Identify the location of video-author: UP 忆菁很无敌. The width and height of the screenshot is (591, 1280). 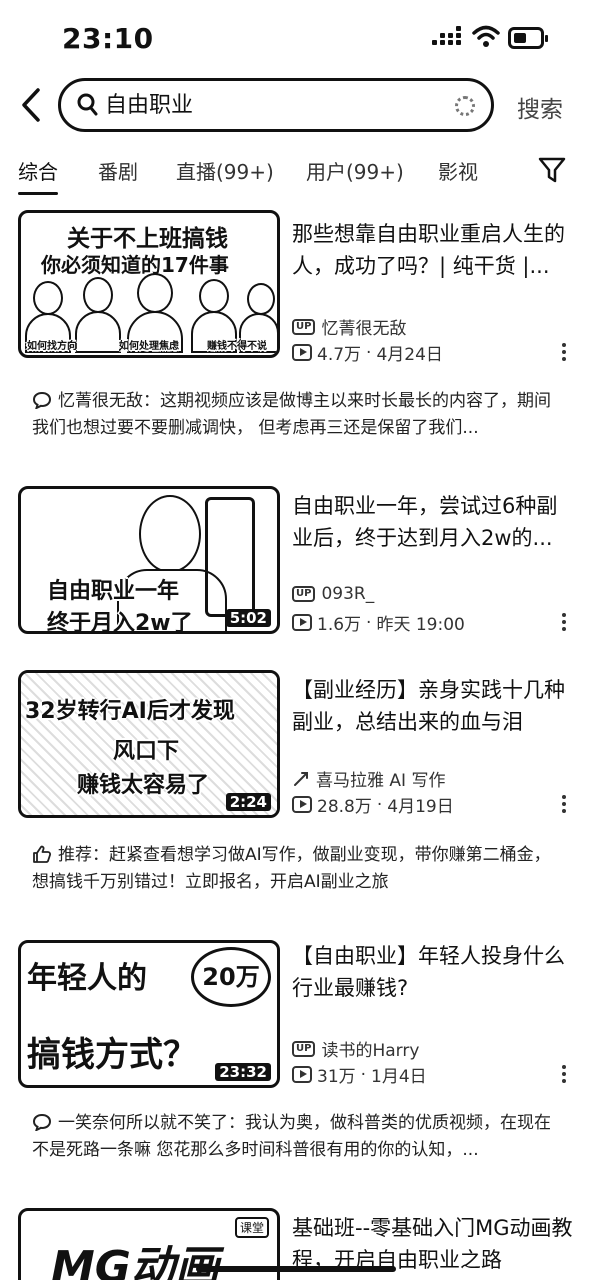
(349, 326).